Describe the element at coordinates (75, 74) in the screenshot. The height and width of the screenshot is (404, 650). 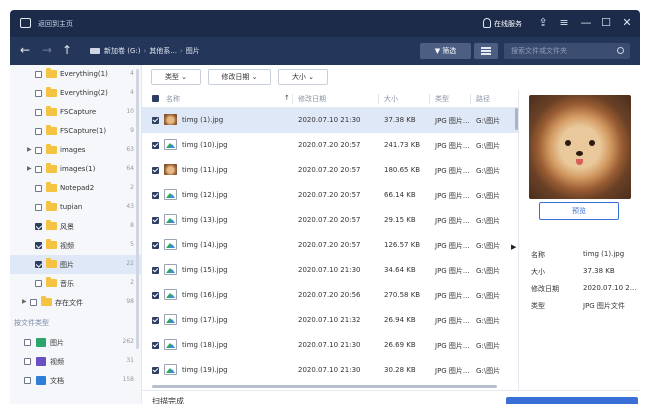
I see `sidebar-item: Everything(1) 4` at that location.